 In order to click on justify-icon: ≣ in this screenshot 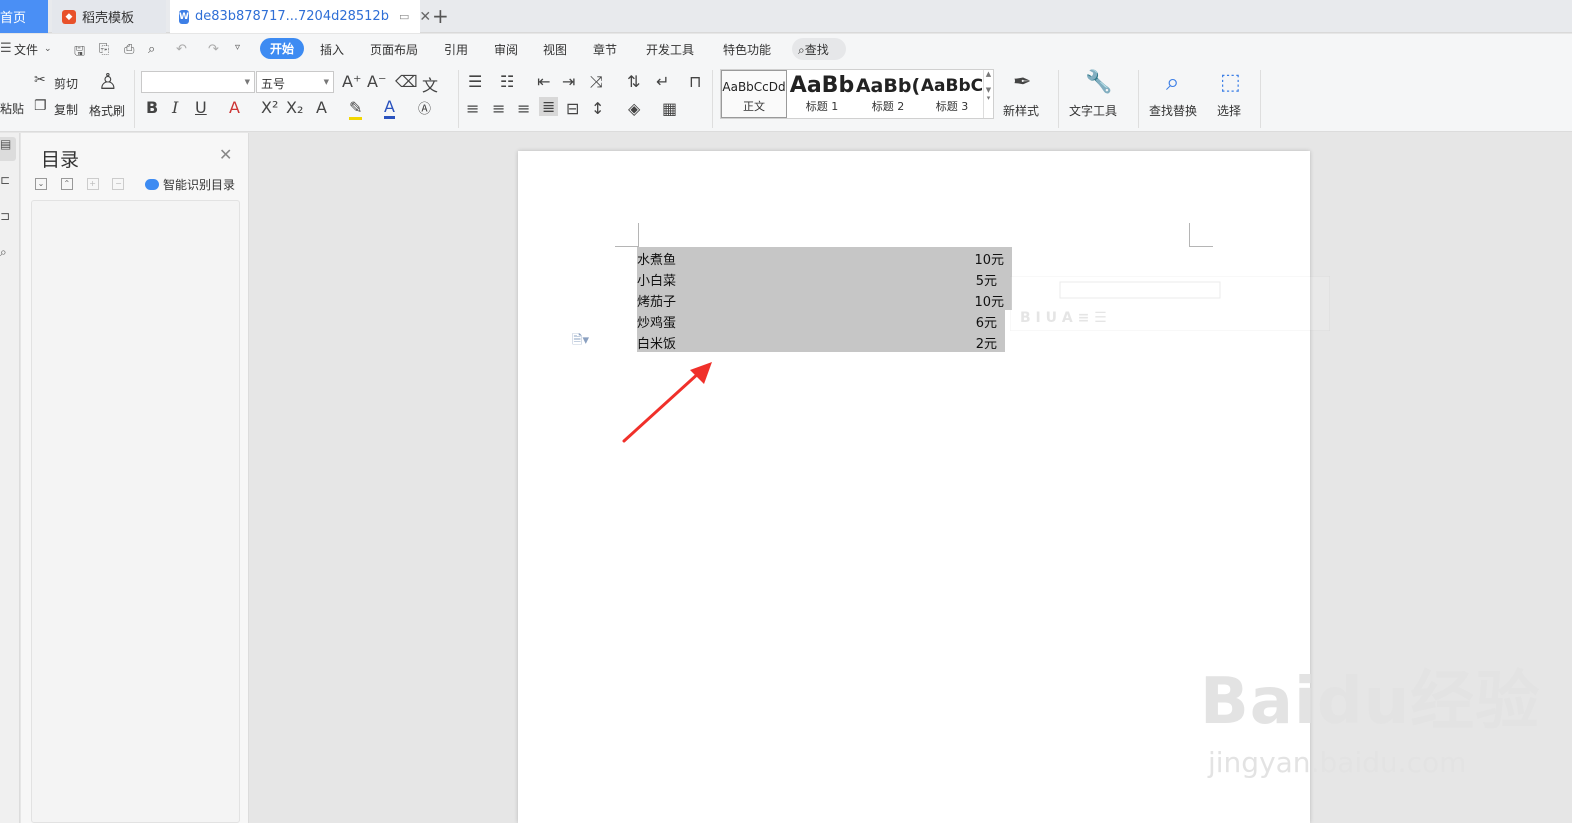, I will do `click(549, 106)`.